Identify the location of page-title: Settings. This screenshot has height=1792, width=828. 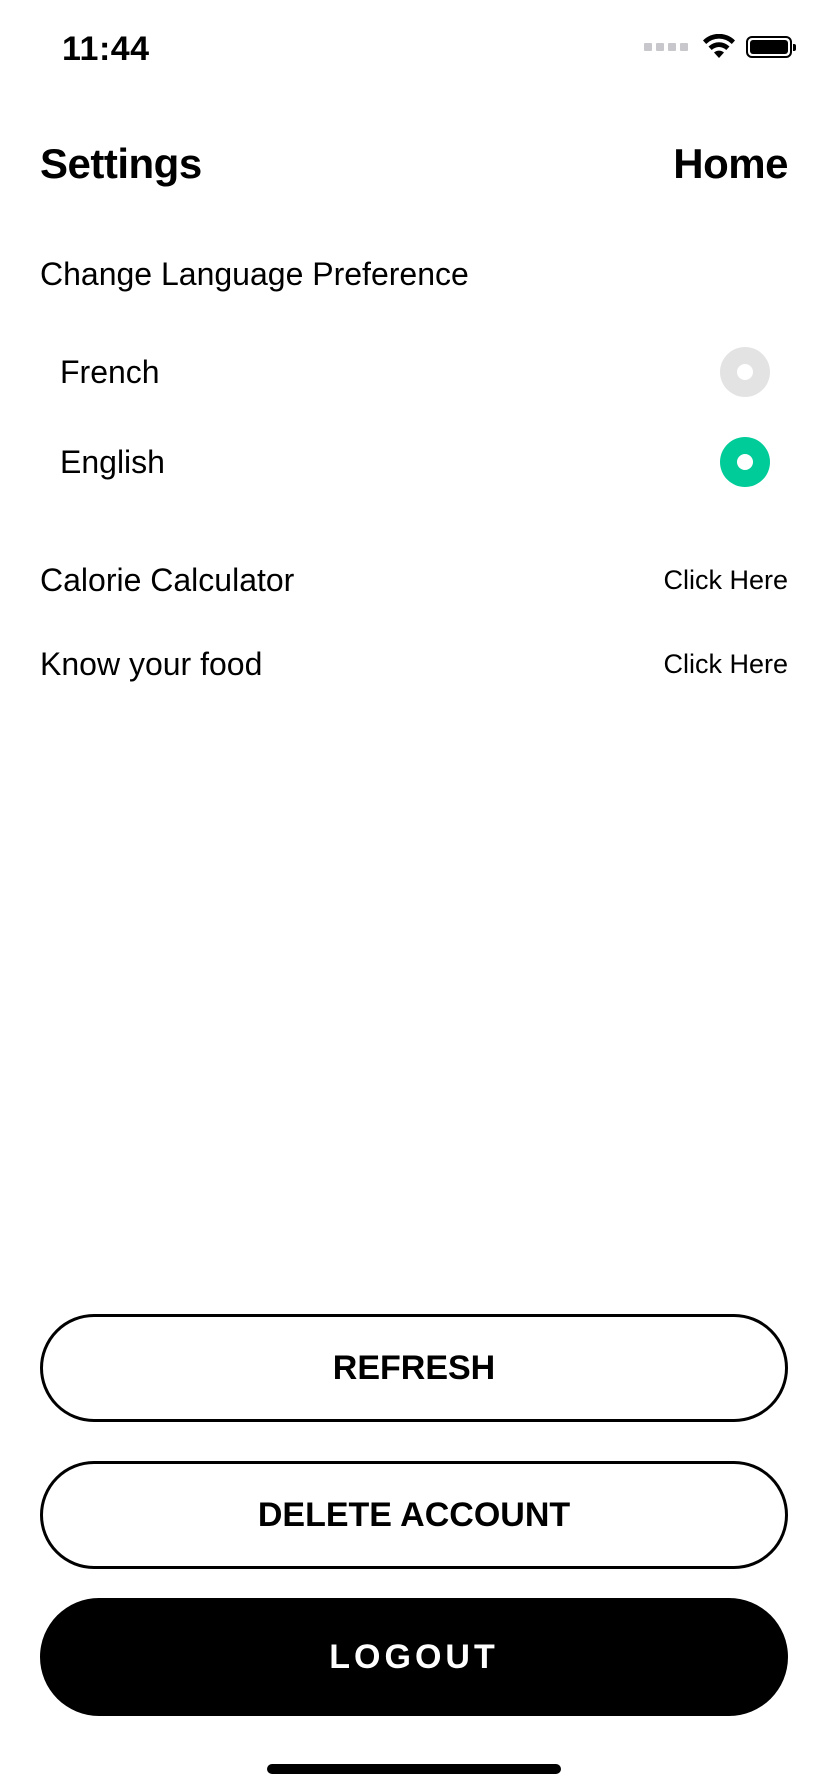
(121, 163).